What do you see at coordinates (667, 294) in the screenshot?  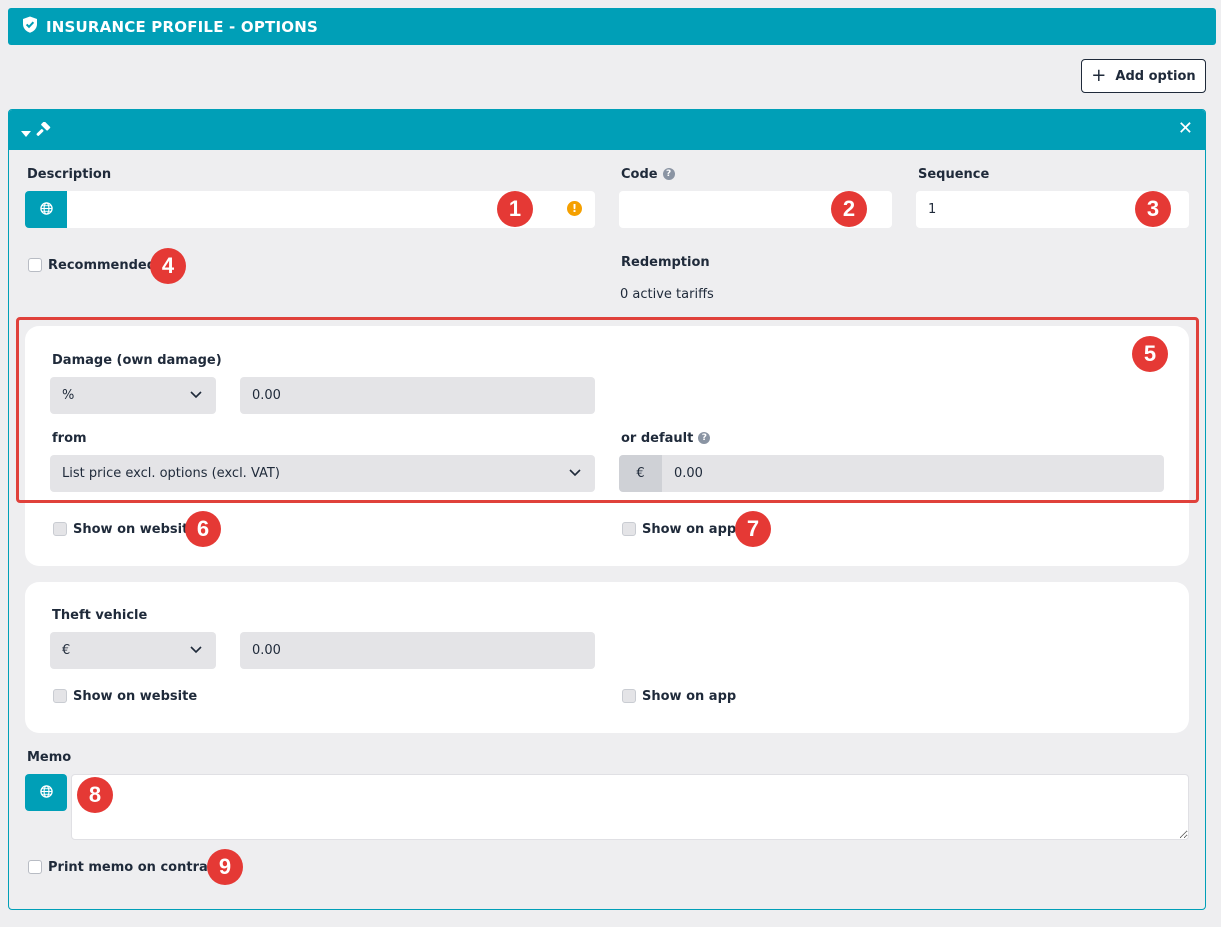 I see `redemption-value: 0 active tariffs` at bounding box center [667, 294].